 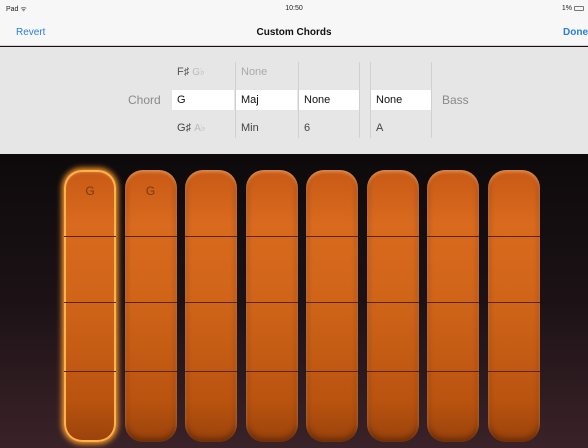 I want to click on quality-wheel: None Maj Min, so click(x=266, y=100).